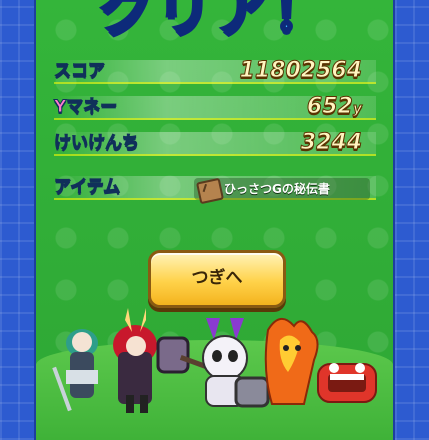  What do you see at coordinates (135, 360) in the screenshot?
I see `red-armor-character` at bounding box center [135, 360].